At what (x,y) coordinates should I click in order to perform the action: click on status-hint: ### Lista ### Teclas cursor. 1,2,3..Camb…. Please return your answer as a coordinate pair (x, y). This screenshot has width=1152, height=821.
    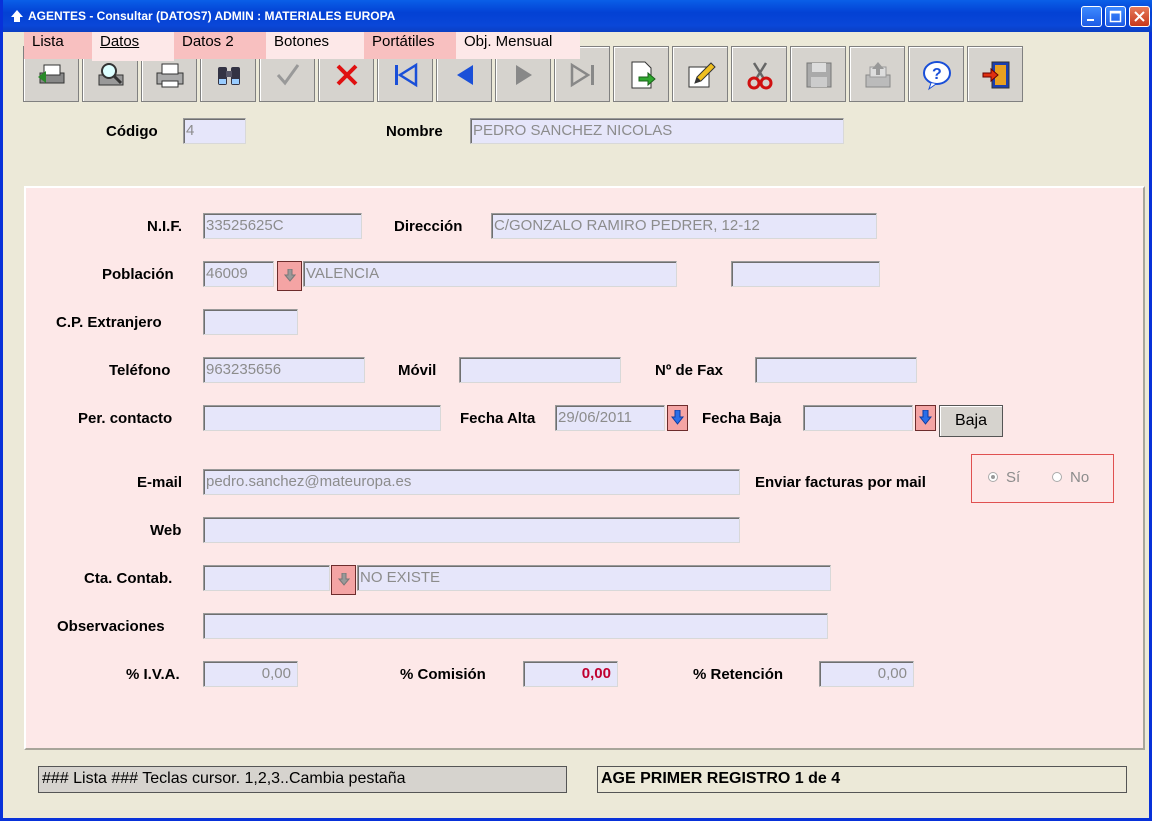
    Looking at the image, I should click on (302, 779).